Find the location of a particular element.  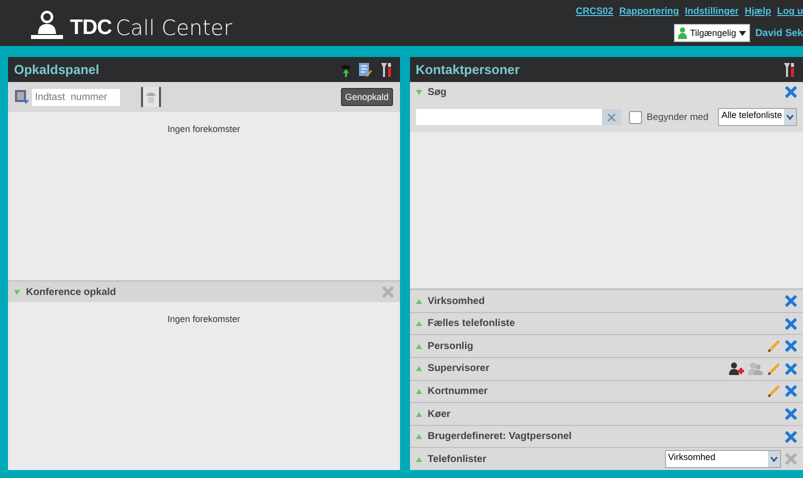

dial-button is located at coordinates (151, 97).